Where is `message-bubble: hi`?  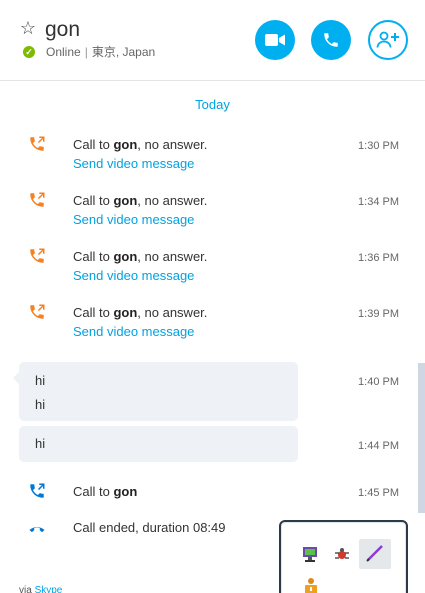
message-bubble: hi is located at coordinates (158, 444).